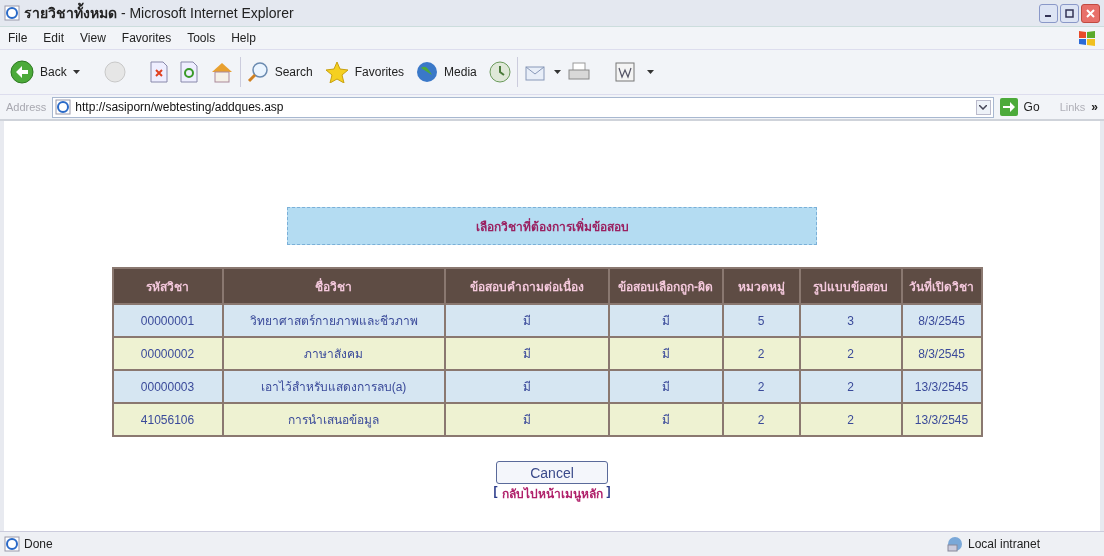 This screenshot has height=556, width=1104. I want to click on table-cell: 00000001, so click(167, 320).